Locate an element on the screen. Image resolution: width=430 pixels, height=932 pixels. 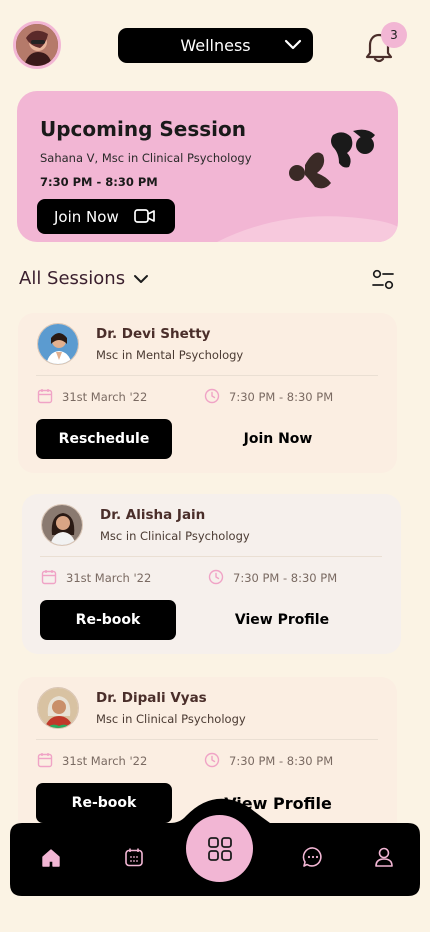
yoga-illustration-icon is located at coordinates (332, 159).